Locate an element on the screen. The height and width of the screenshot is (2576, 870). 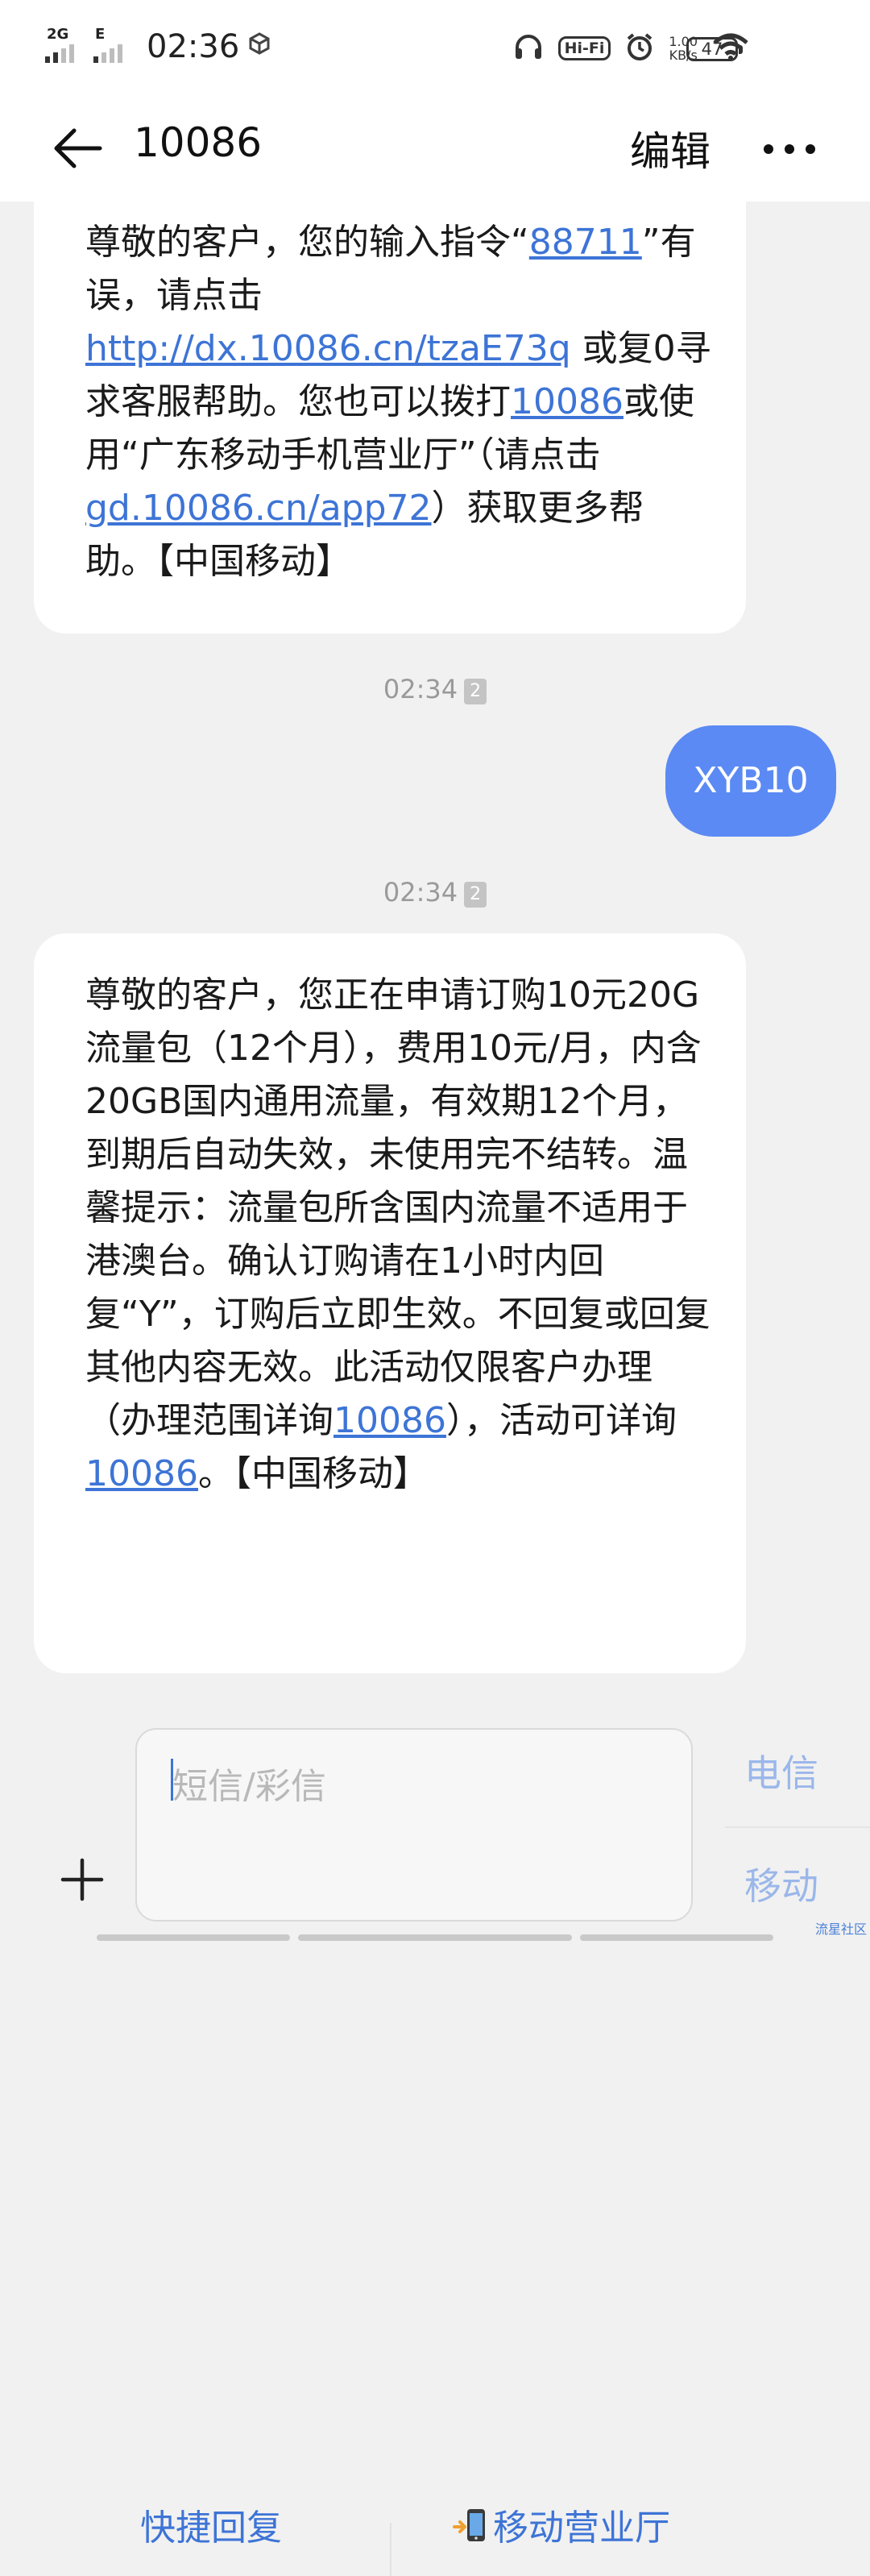
mobile-hall-button: 移动营业厅 is located at coordinates (561, 2528).